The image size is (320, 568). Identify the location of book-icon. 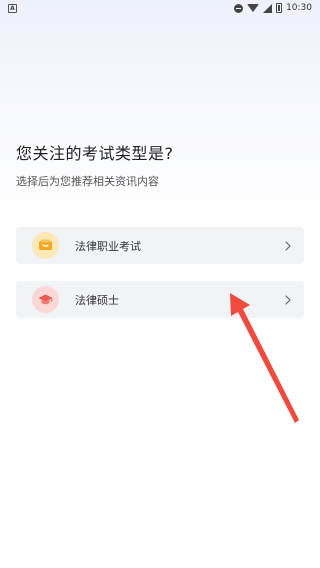
(45, 245).